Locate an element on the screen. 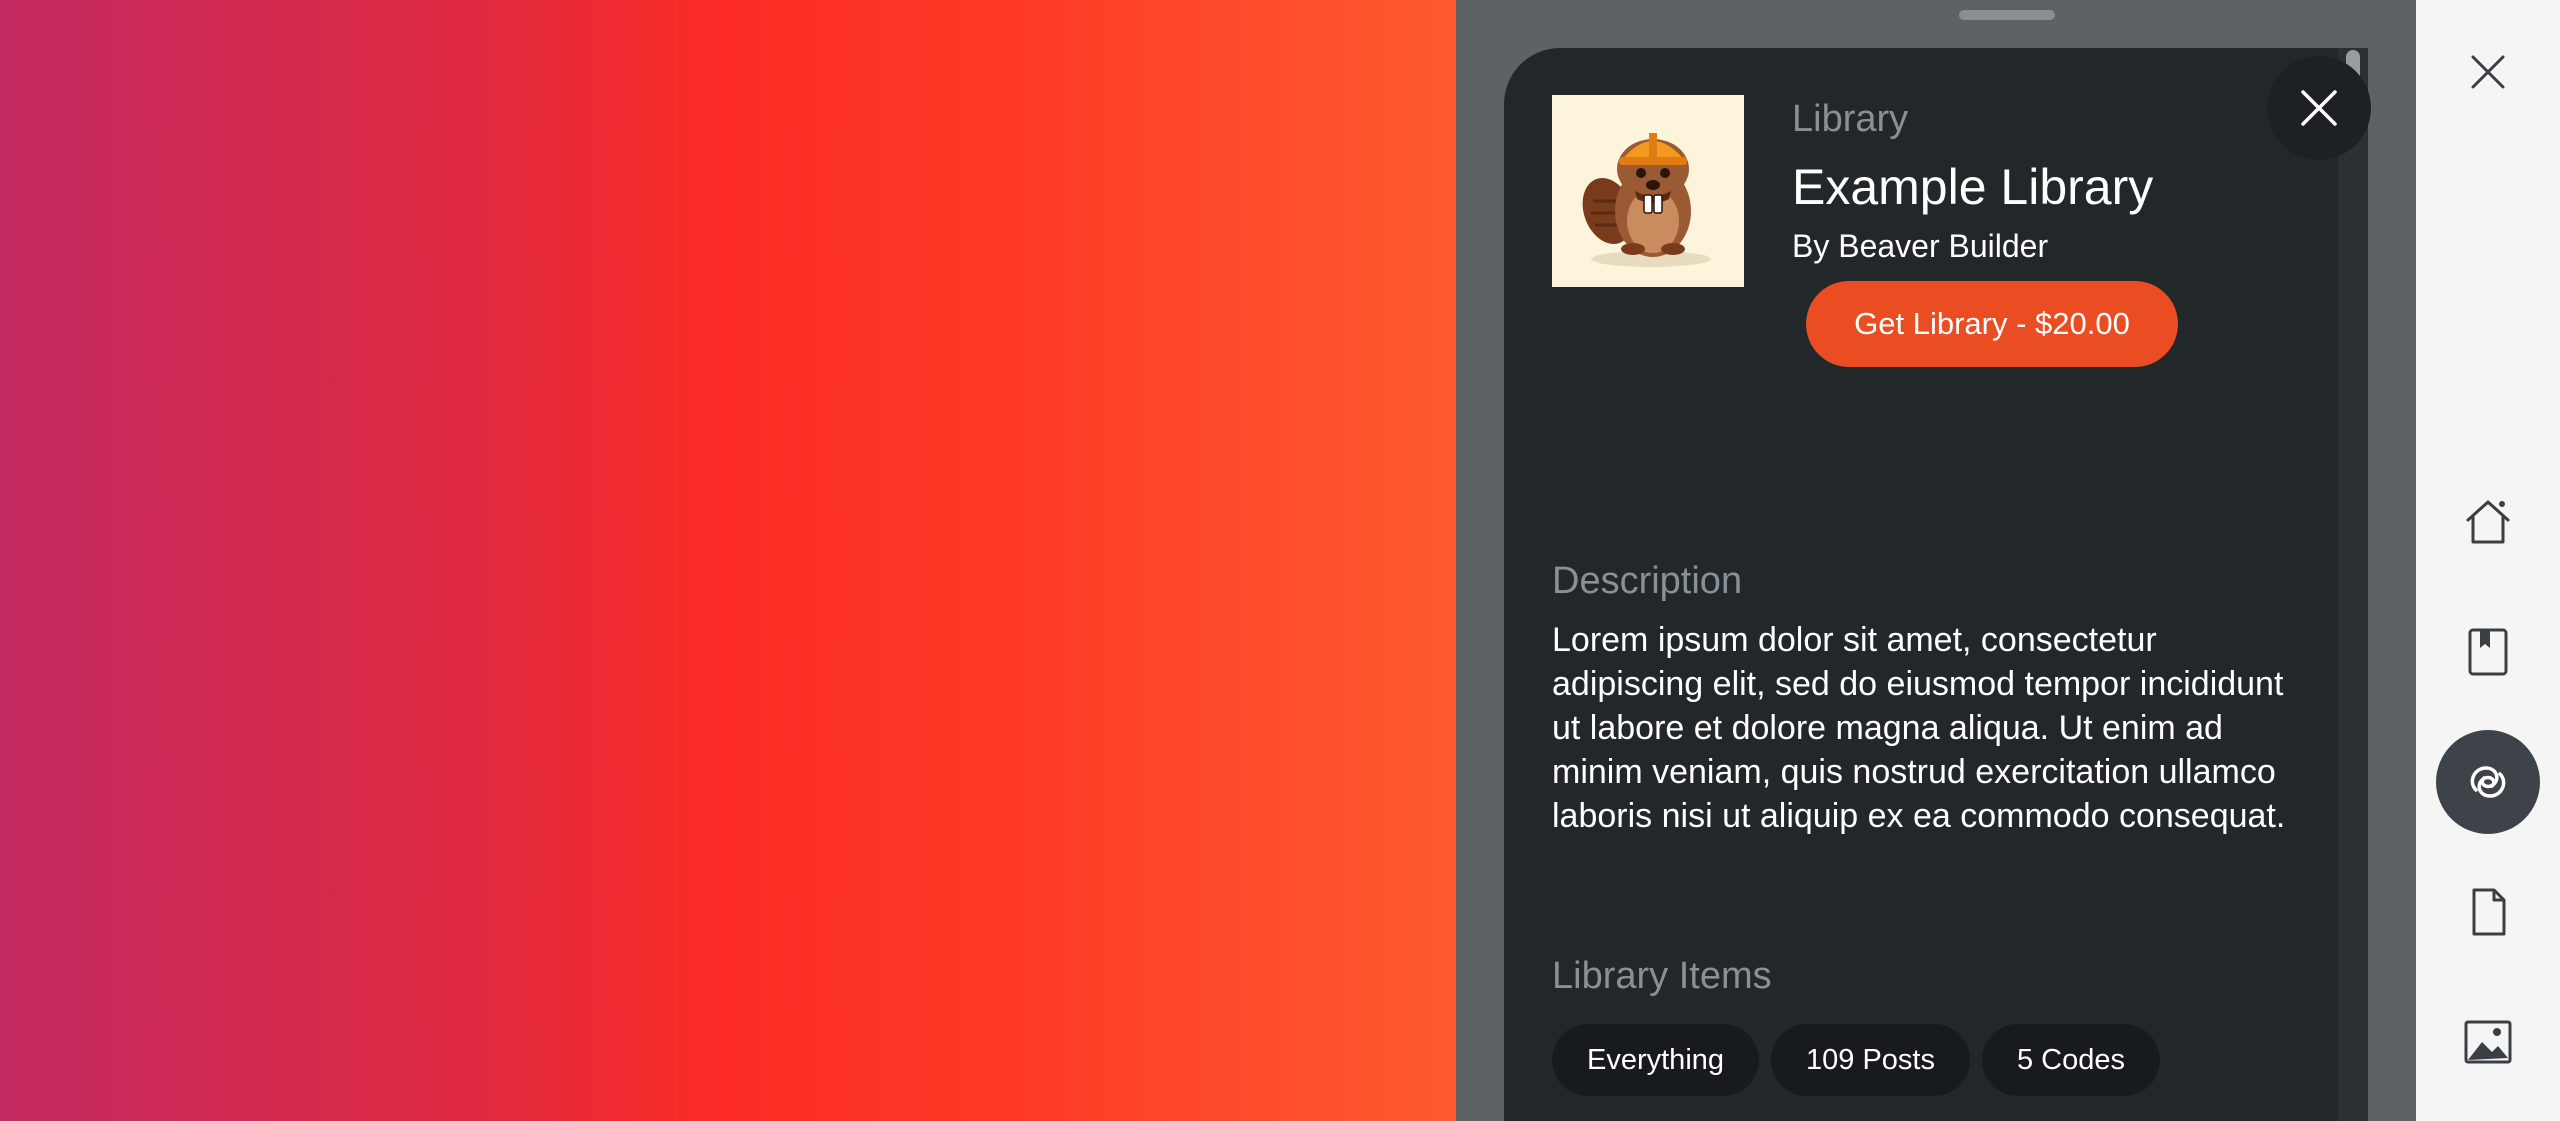  scrollbar-track is located at coordinates (2353, 584).